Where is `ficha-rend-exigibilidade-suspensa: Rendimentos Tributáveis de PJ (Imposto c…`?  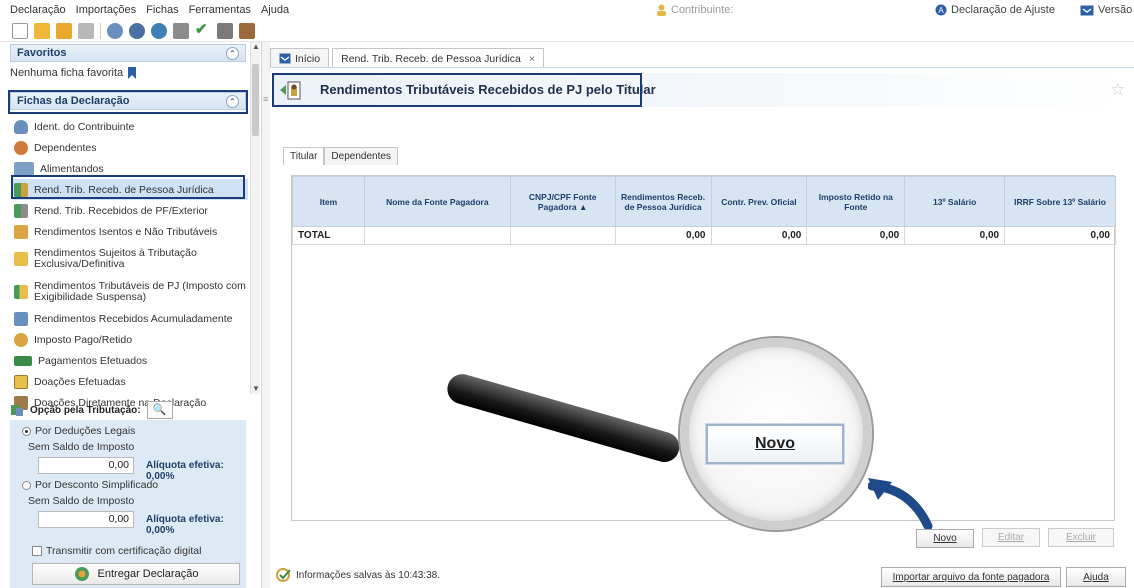
ficha-rend-exigibilidade-suspensa: Rendimentos Tributáveis de PJ (Imposto c… is located at coordinates (130, 291).